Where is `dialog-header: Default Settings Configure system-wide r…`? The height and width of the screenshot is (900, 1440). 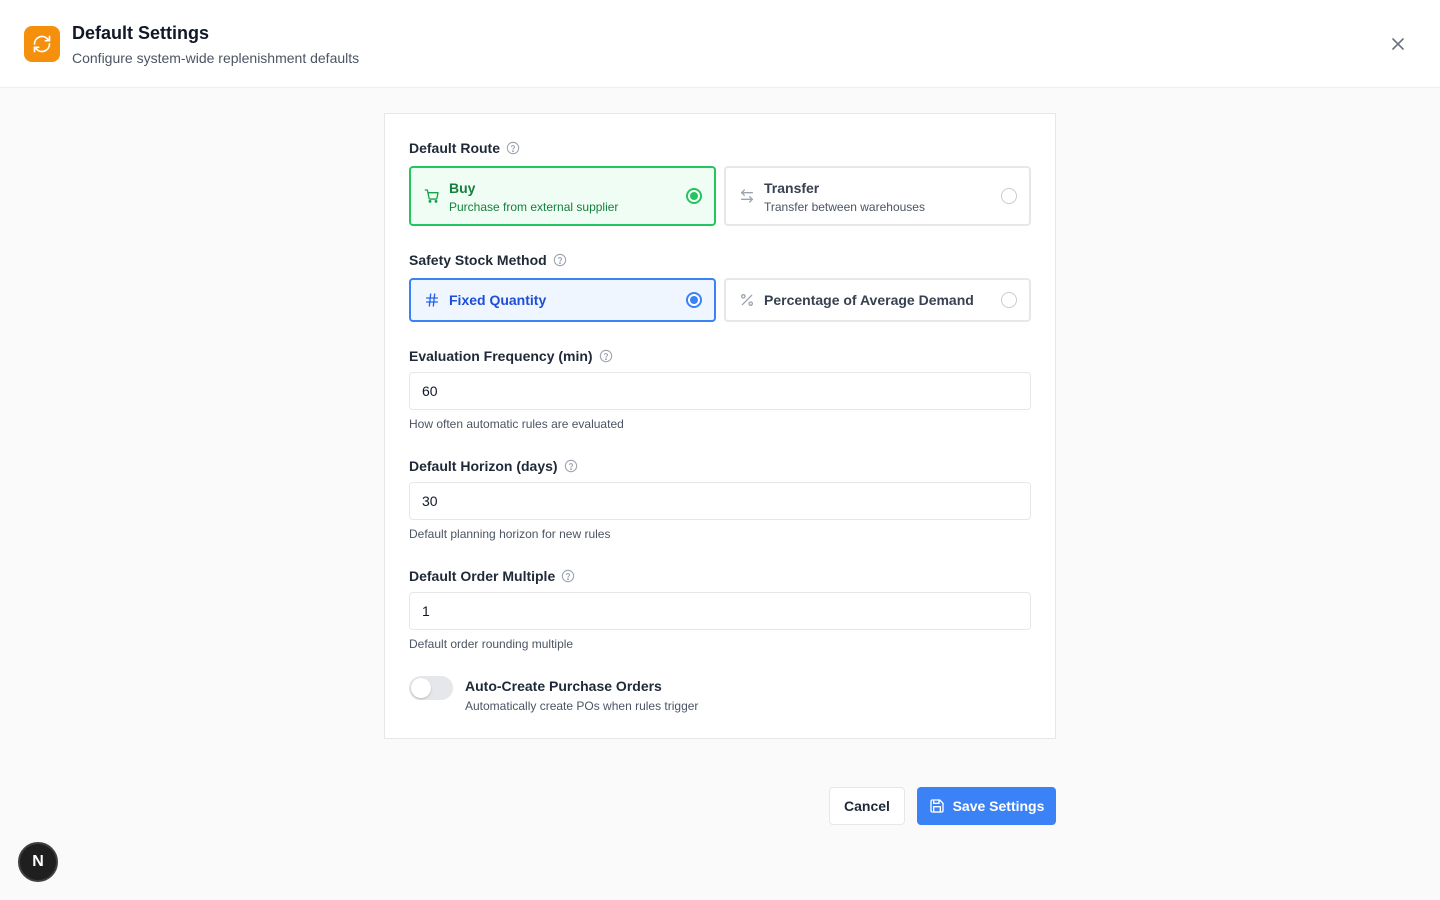
dialog-header: Default Settings Configure system-wide r… is located at coordinates (720, 44).